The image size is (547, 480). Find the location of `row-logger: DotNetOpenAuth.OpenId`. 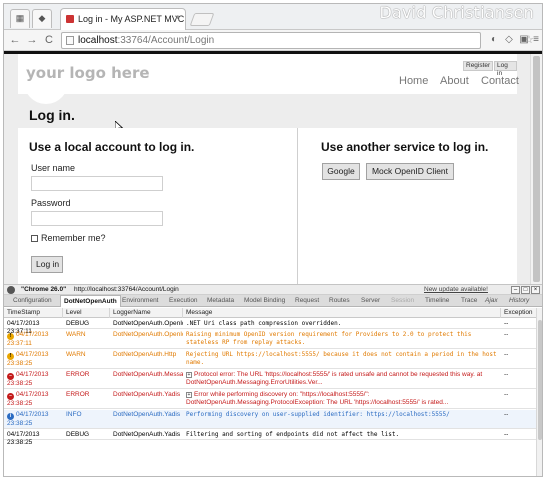

row-logger: DotNetOpenAuth.OpenId is located at coordinates (148, 323).